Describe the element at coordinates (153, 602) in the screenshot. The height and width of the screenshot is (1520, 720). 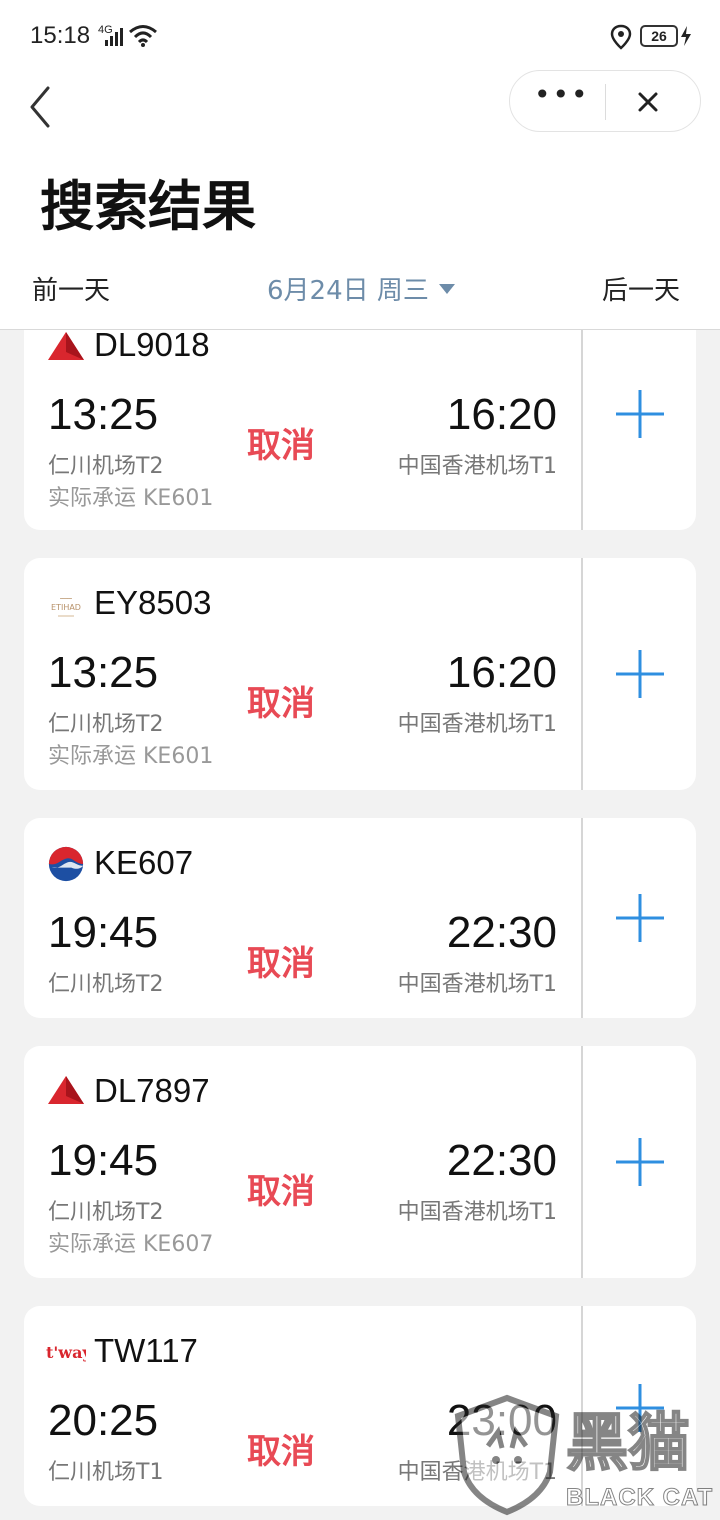
I see `flight-number: EY8503` at that location.